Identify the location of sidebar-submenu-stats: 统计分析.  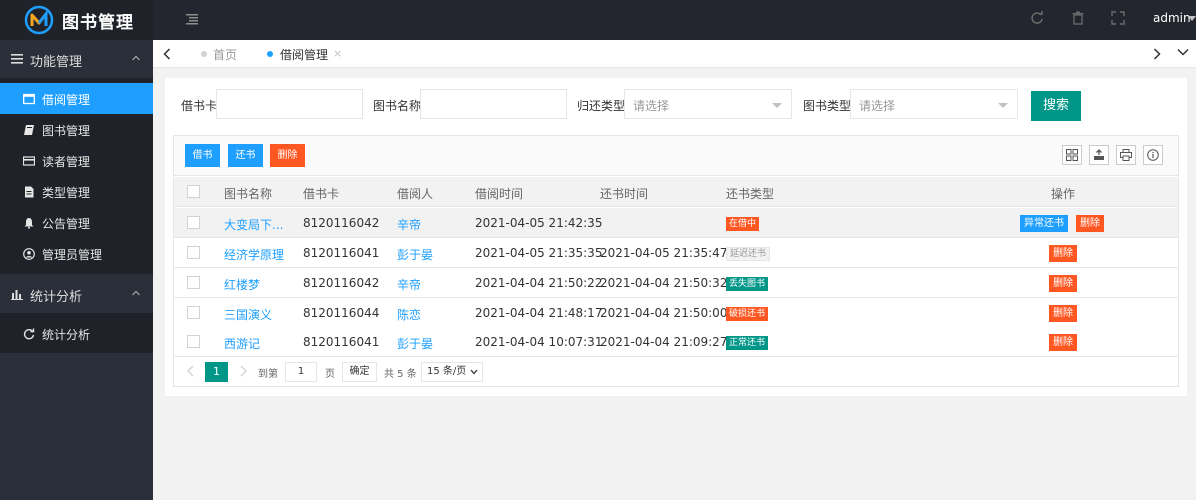
(76, 333).